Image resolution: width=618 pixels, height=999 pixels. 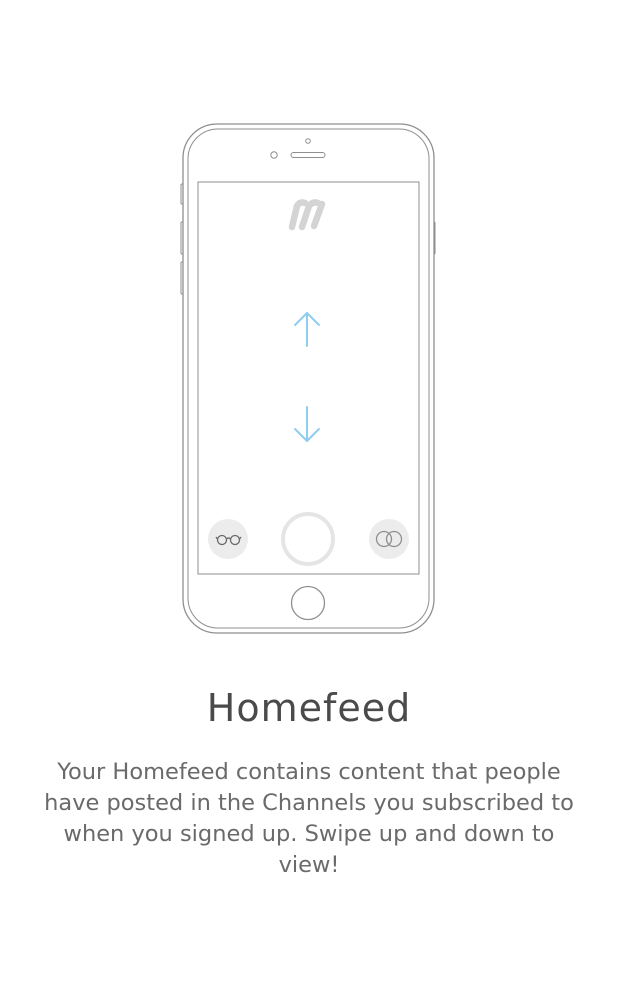 I want to click on overlapping-circles-button, so click(x=389, y=539).